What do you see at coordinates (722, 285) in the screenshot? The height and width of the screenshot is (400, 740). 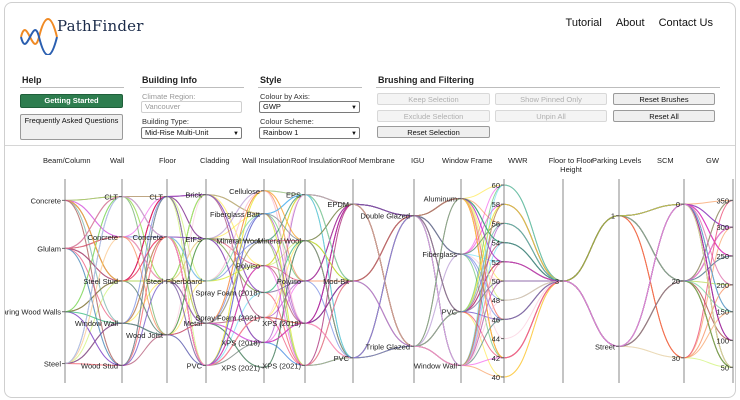 I see `axis-tick-label: 200` at bounding box center [722, 285].